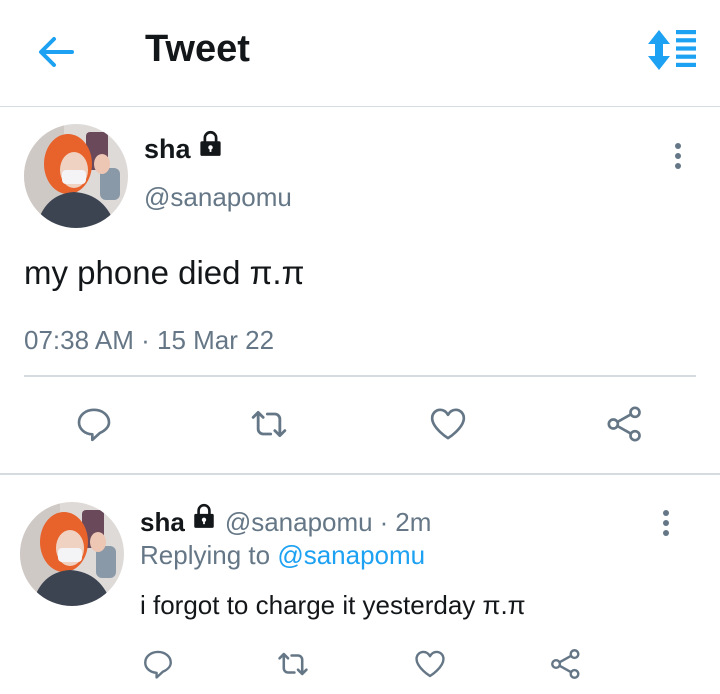 The height and width of the screenshot is (694, 720). Describe the element at coordinates (56, 52) in the screenshot. I see `back-arrow-icon` at that location.